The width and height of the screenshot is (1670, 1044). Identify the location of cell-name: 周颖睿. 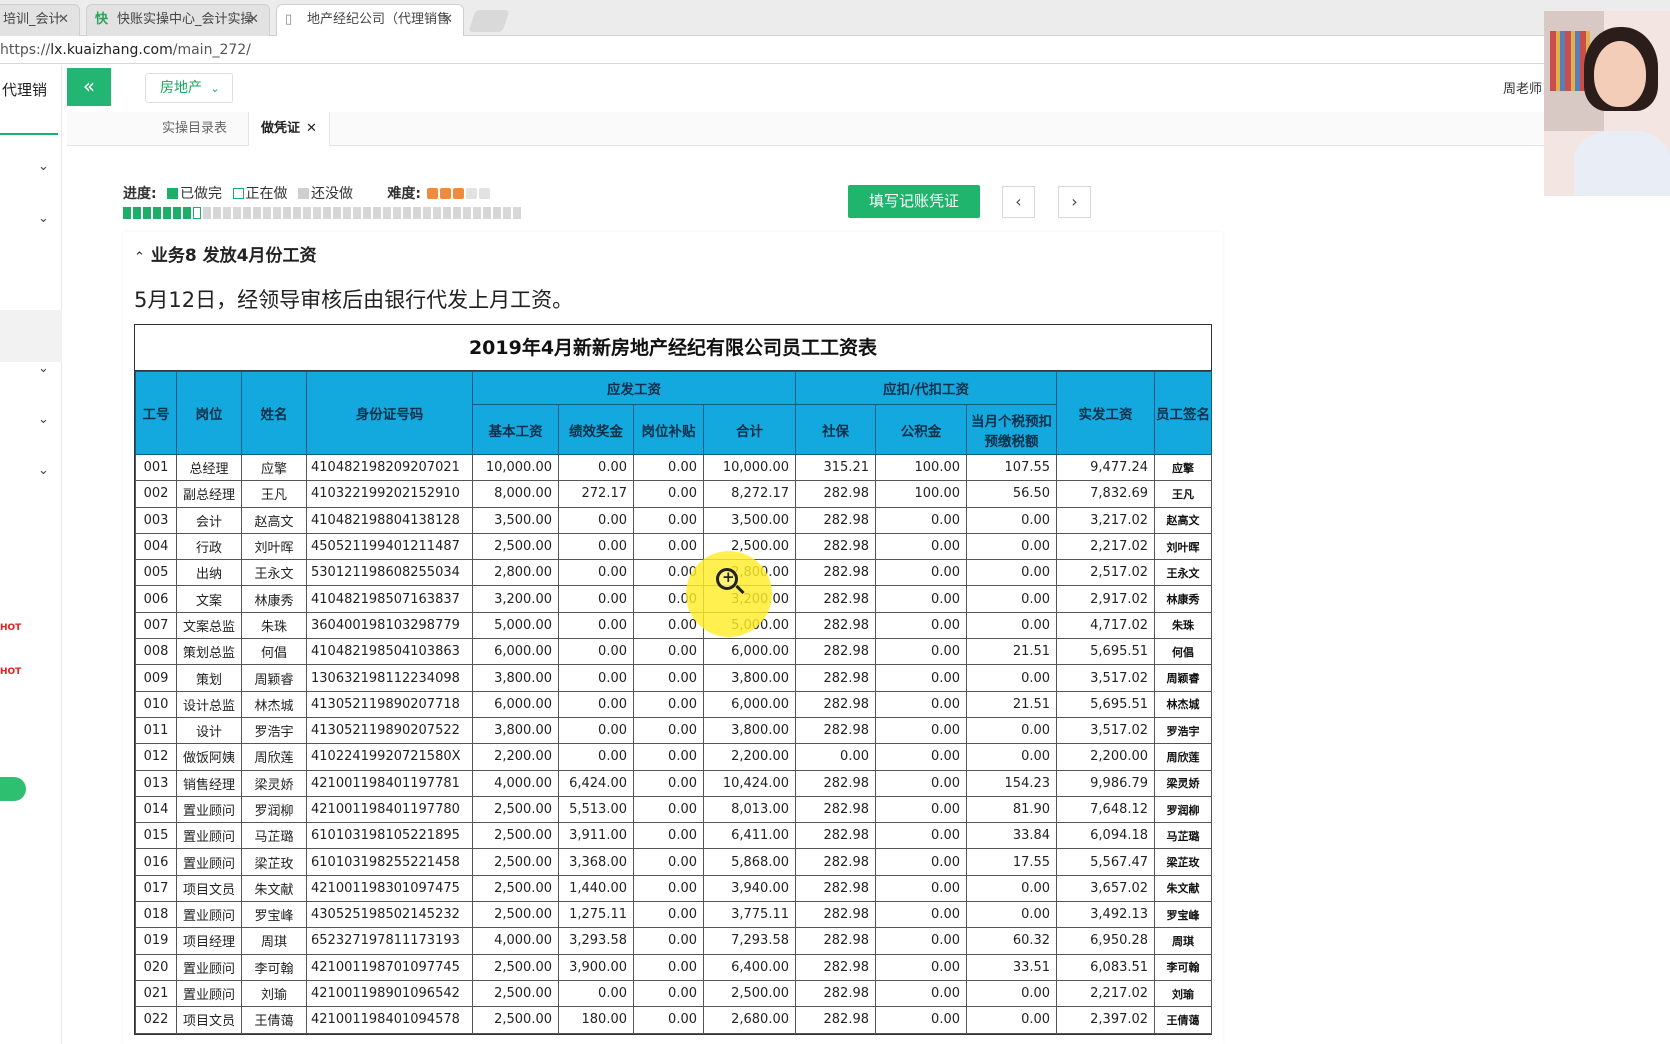
(274, 678).